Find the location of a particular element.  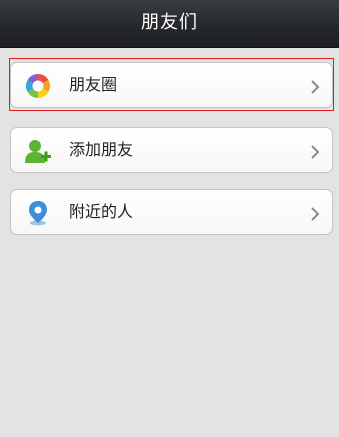

page-title: 朋友们 is located at coordinates (169, 22).